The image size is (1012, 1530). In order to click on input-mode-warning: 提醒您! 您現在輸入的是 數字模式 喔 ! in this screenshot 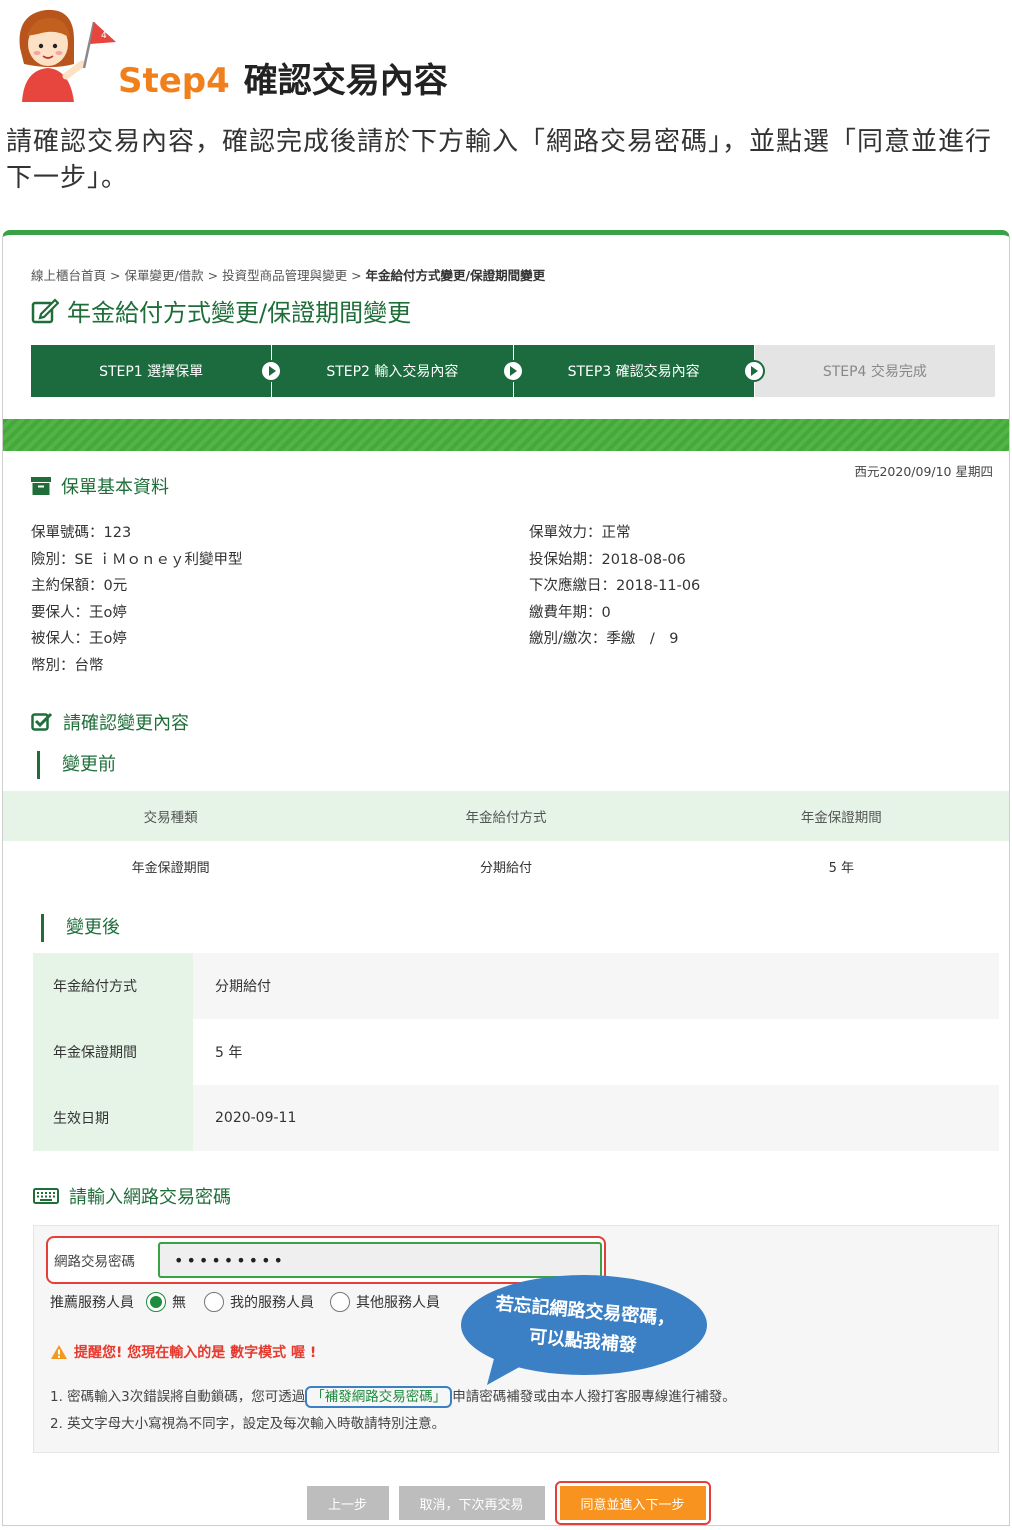, I will do `click(183, 1352)`.